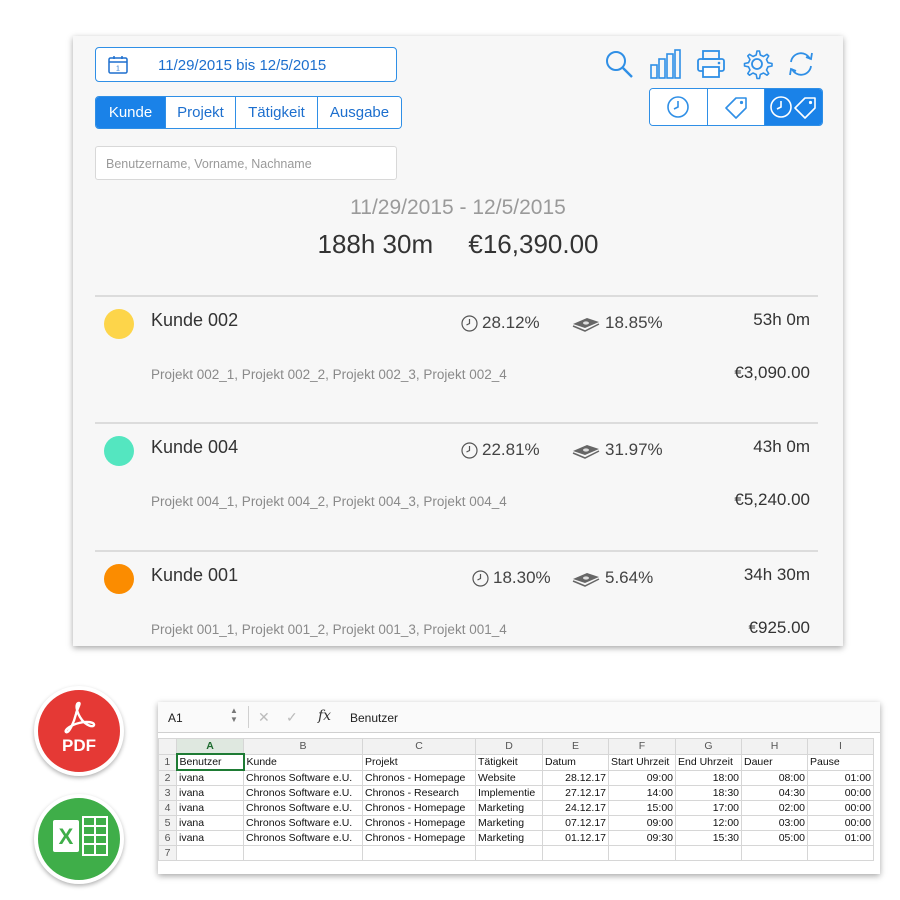 The height and width of the screenshot is (900, 900). What do you see at coordinates (175, 718) in the screenshot?
I see `cell-reference: A1` at bounding box center [175, 718].